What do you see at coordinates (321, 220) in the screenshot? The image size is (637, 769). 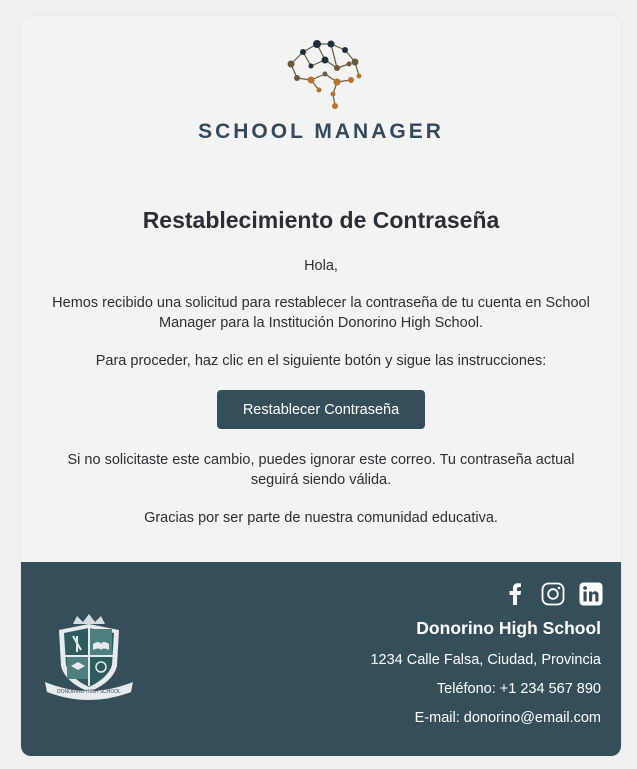 I see `page-title: Restablecimiento de Contraseña` at bounding box center [321, 220].